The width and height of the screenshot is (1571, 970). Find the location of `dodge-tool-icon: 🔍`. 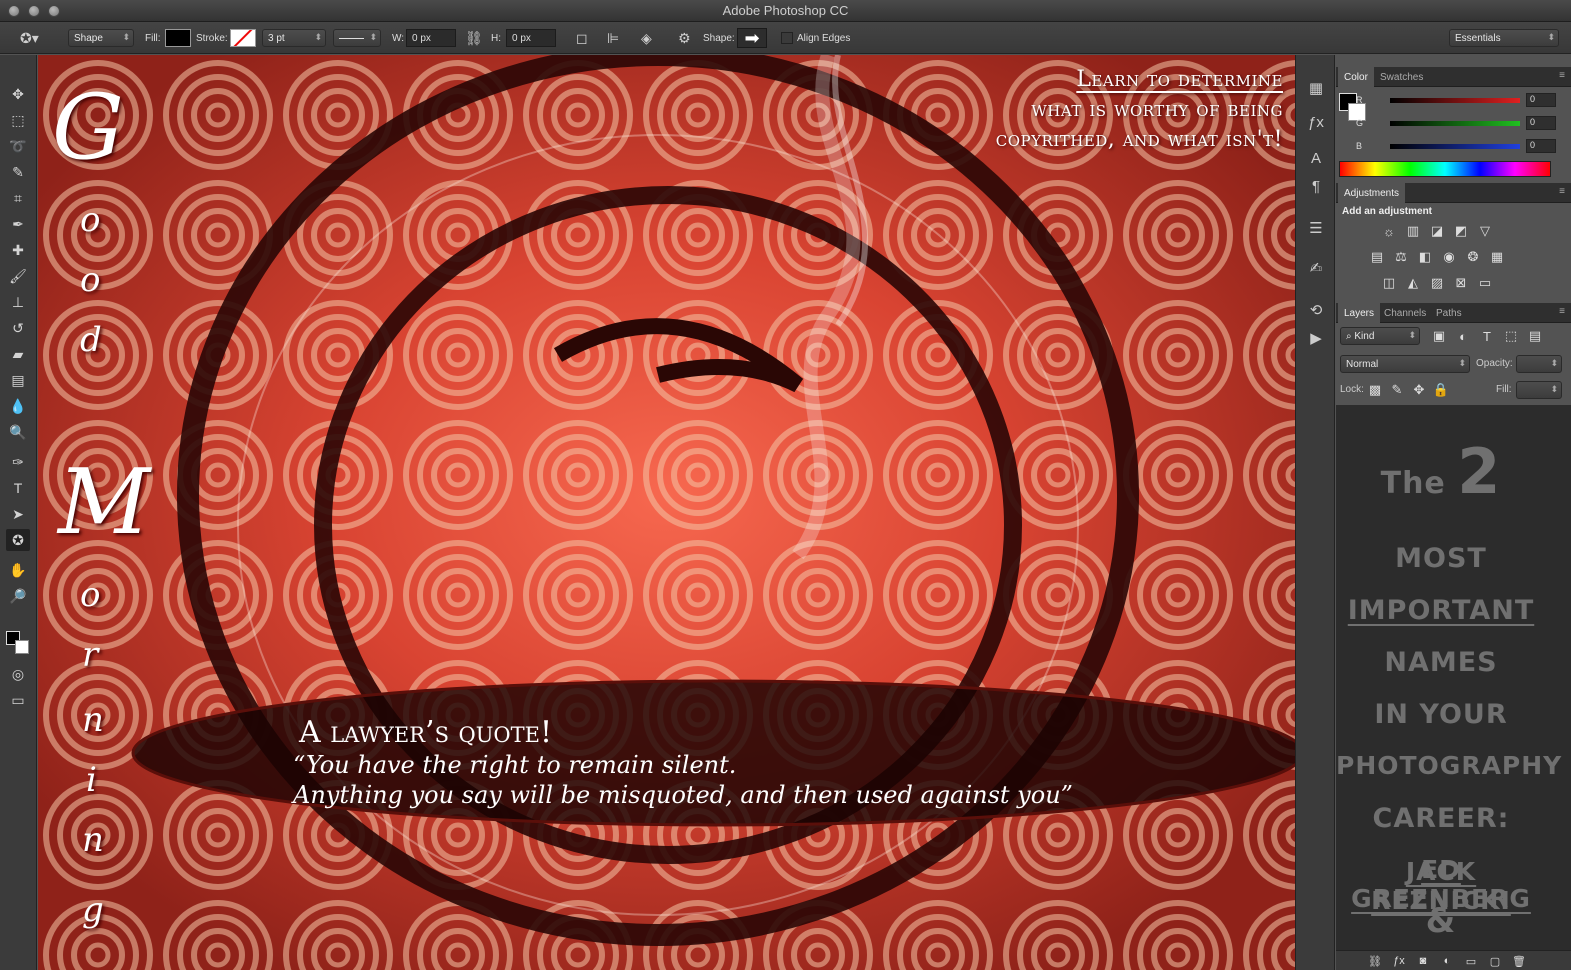

dodge-tool-icon: 🔍 is located at coordinates (18, 432).